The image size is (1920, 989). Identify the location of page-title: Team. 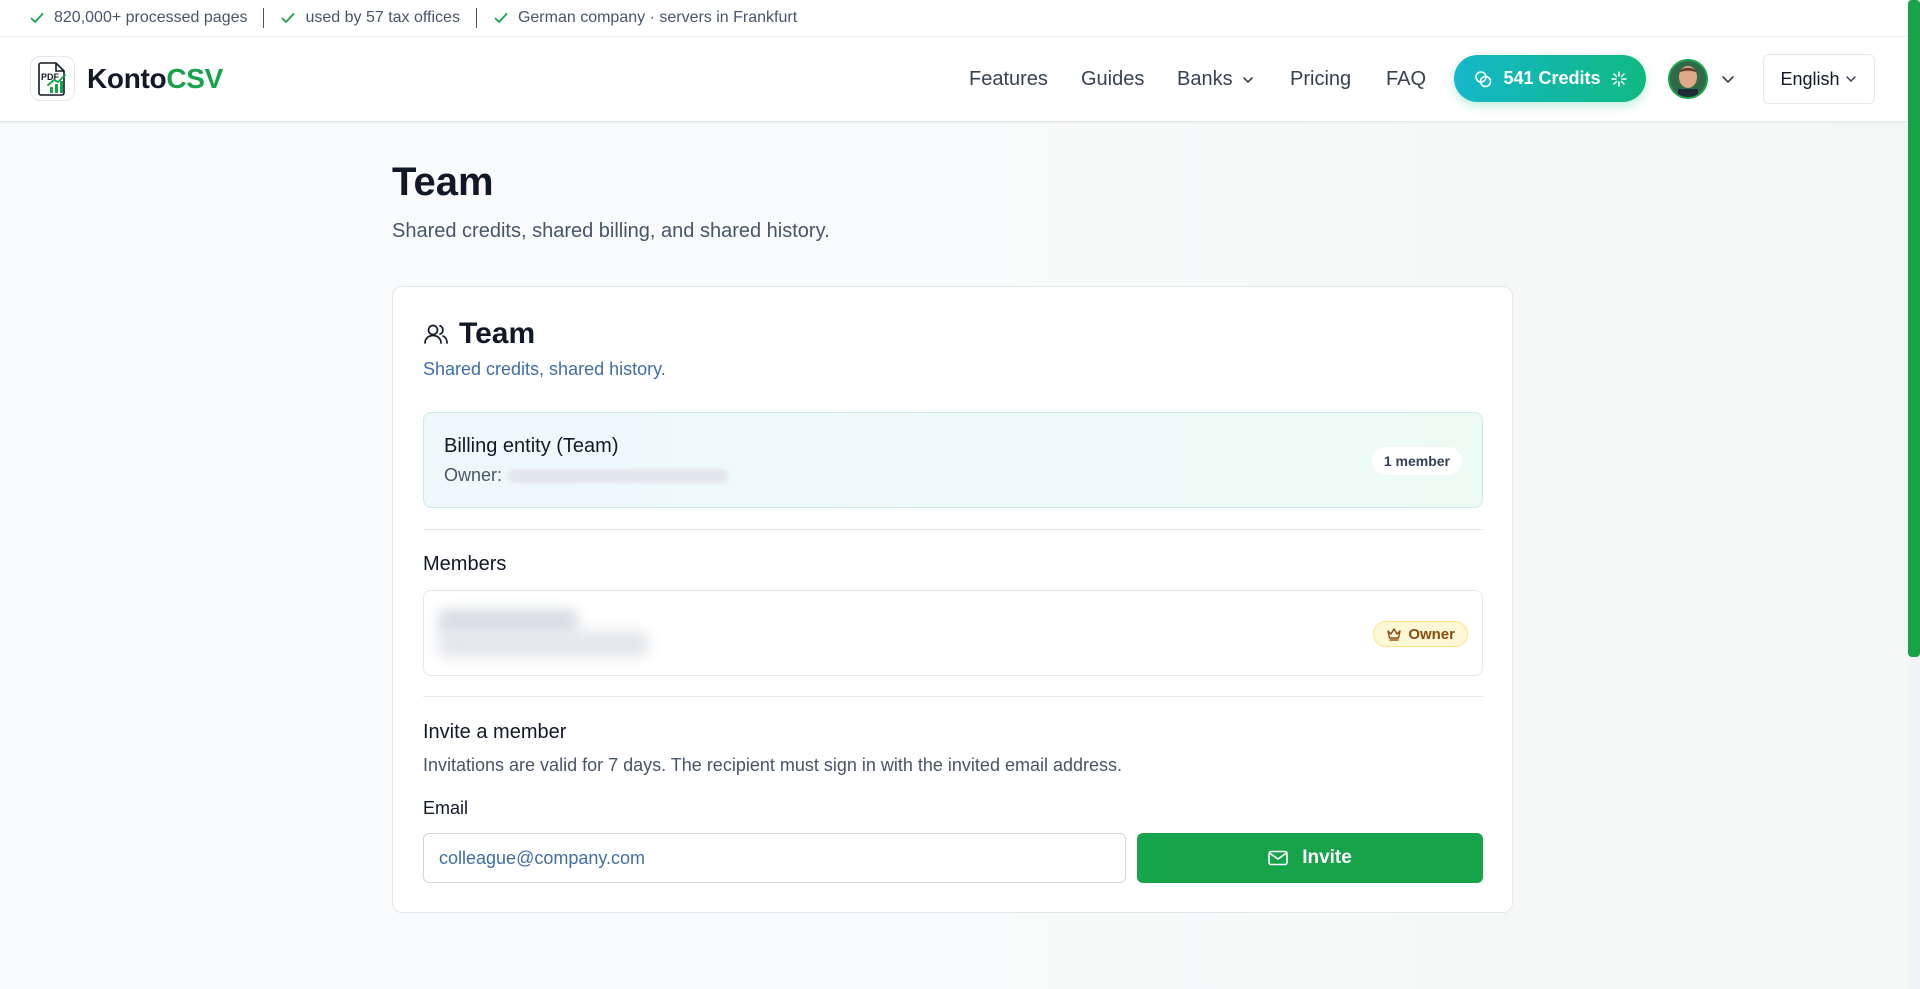
(443, 182).